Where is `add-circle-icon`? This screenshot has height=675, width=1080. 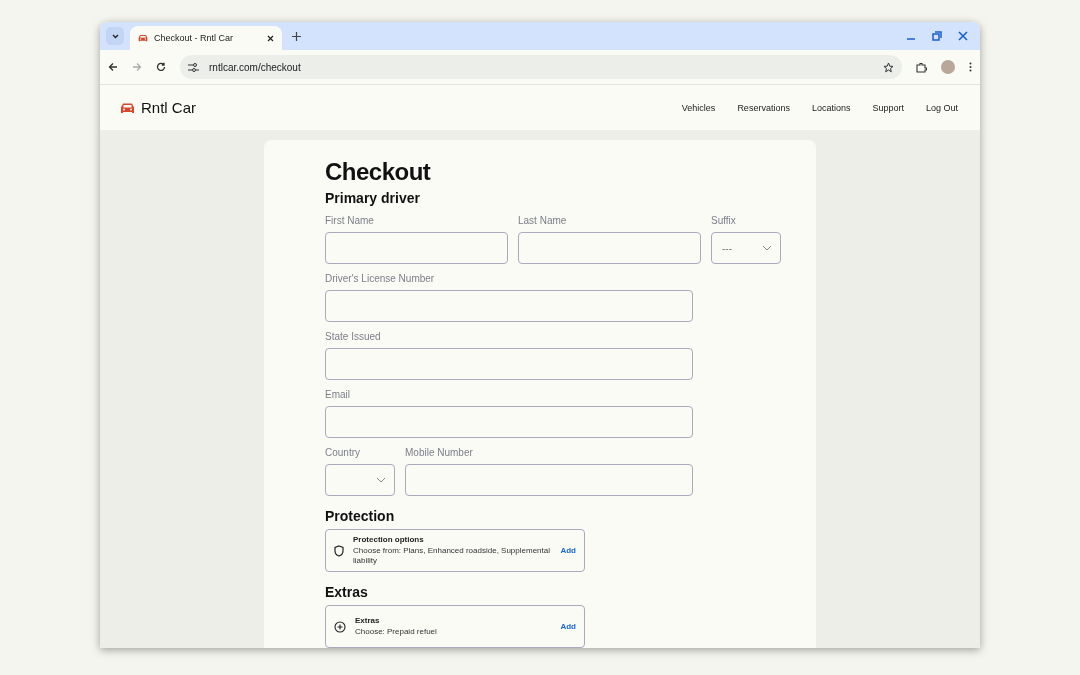
add-circle-icon is located at coordinates (340, 626).